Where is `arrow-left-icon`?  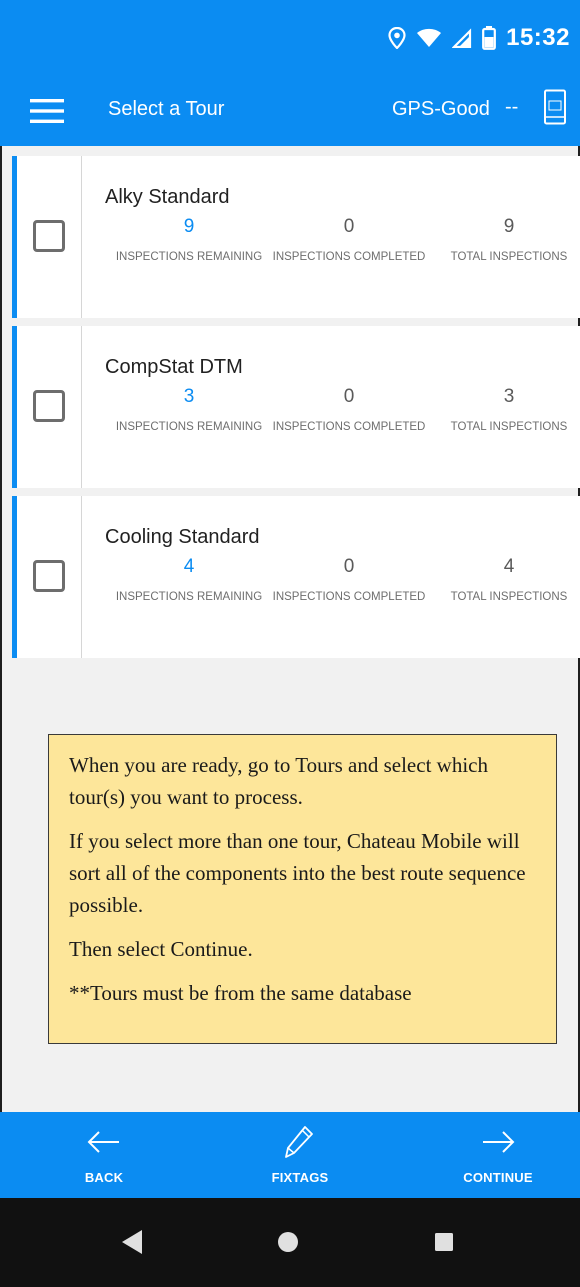 arrow-left-icon is located at coordinates (103, 1142).